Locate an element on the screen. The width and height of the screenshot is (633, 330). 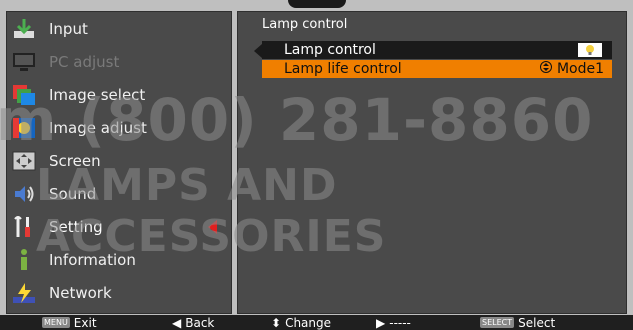
menu-item-screen: Screen is located at coordinates (120, 161).